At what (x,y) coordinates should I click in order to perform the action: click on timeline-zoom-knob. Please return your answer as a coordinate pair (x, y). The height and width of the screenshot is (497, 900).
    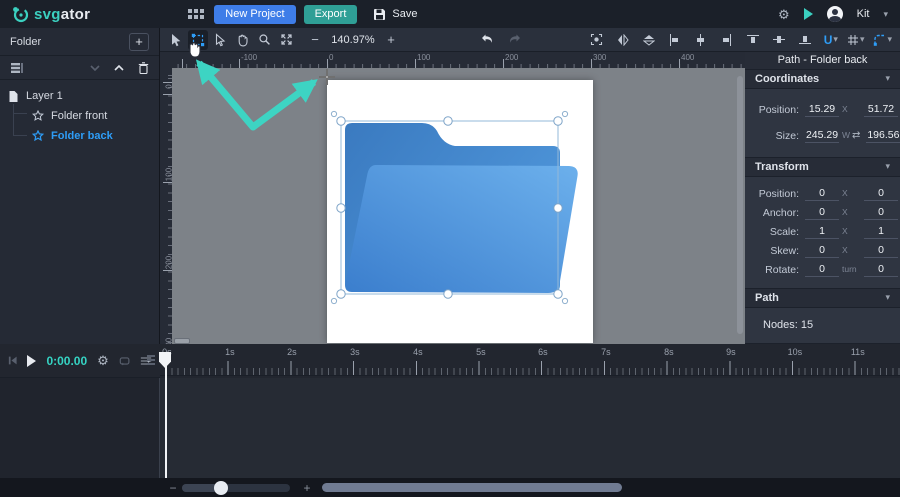
    Looking at the image, I should click on (221, 487).